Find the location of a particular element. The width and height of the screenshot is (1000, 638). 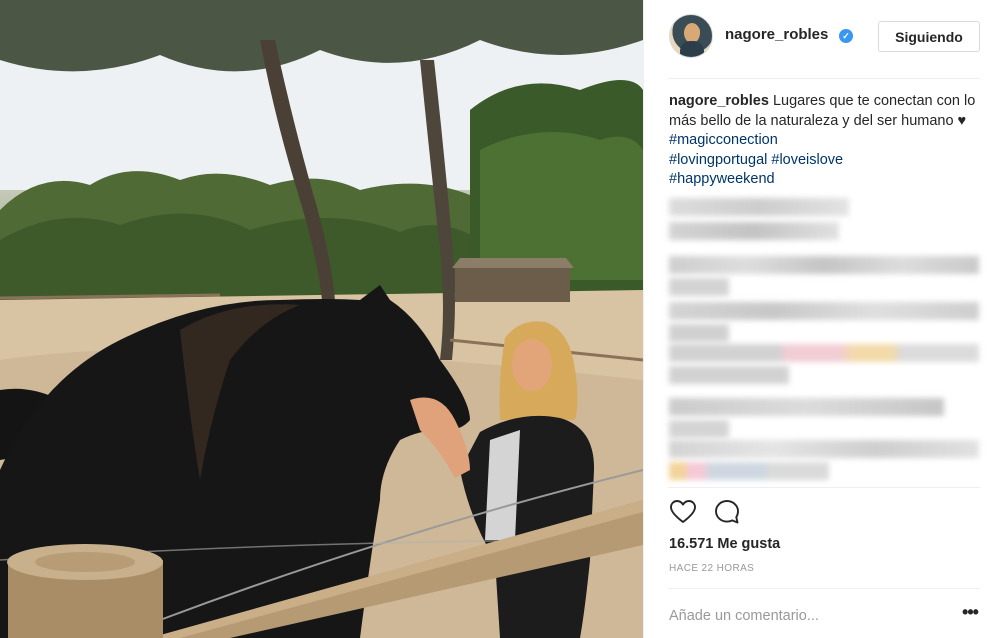

post-header: nagore_robles ✓ Siguiendo is located at coordinates (822, 39).